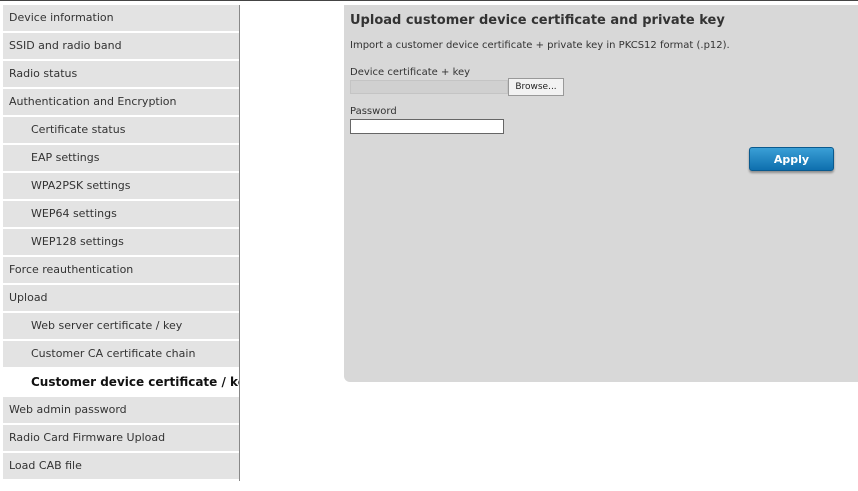 This screenshot has width=858, height=491. I want to click on sidebar-item-authentication-encryption: Authentication and Encryption, so click(121, 103).